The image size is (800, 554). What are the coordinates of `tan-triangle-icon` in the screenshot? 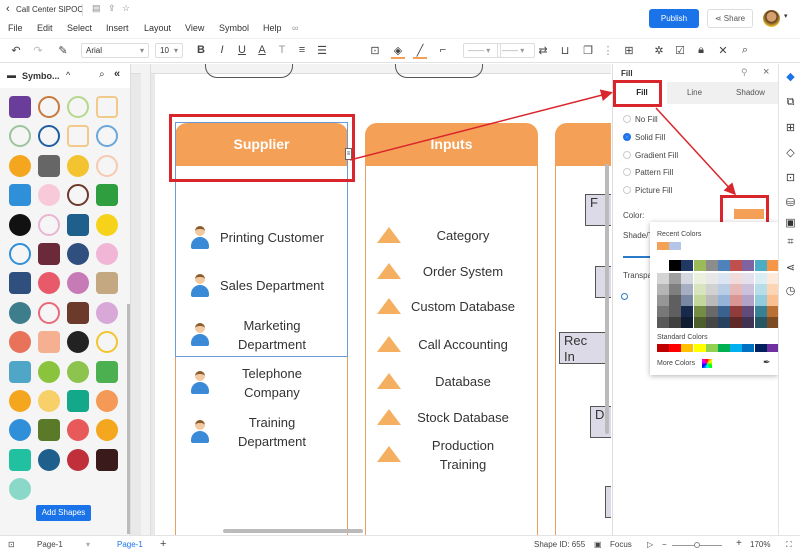 It's located at (107, 283).